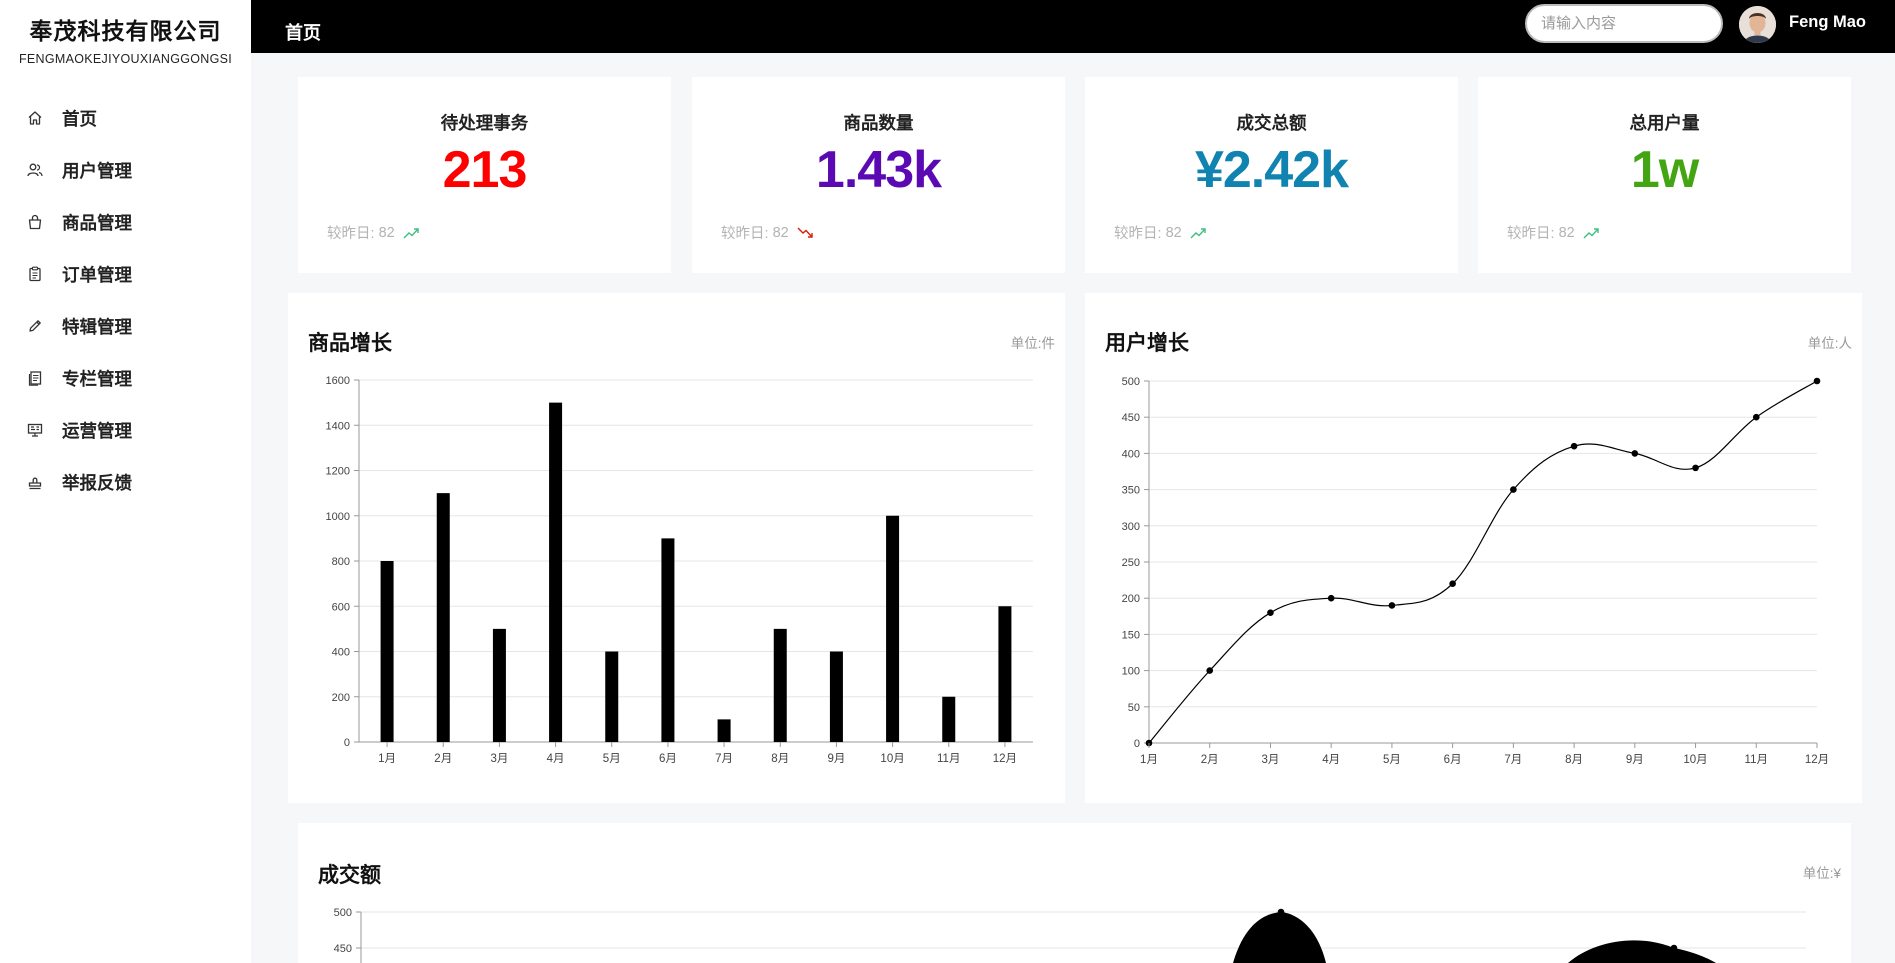 The width and height of the screenshot is (1895, 963). I want to click on sales-panel: 成交额 单位:¥ 450 500, so click(1074, 893).